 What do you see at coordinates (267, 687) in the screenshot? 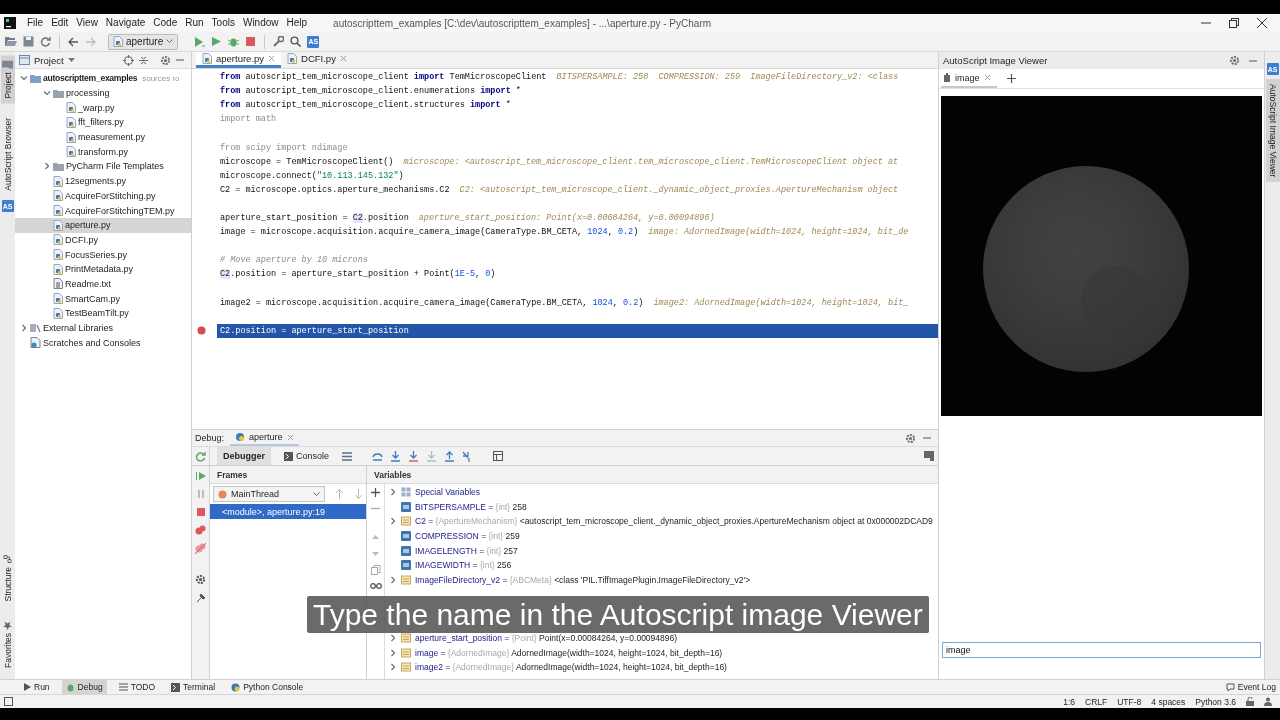
I see `tool-window-button: Python Console` at bounding box center [267, 687].